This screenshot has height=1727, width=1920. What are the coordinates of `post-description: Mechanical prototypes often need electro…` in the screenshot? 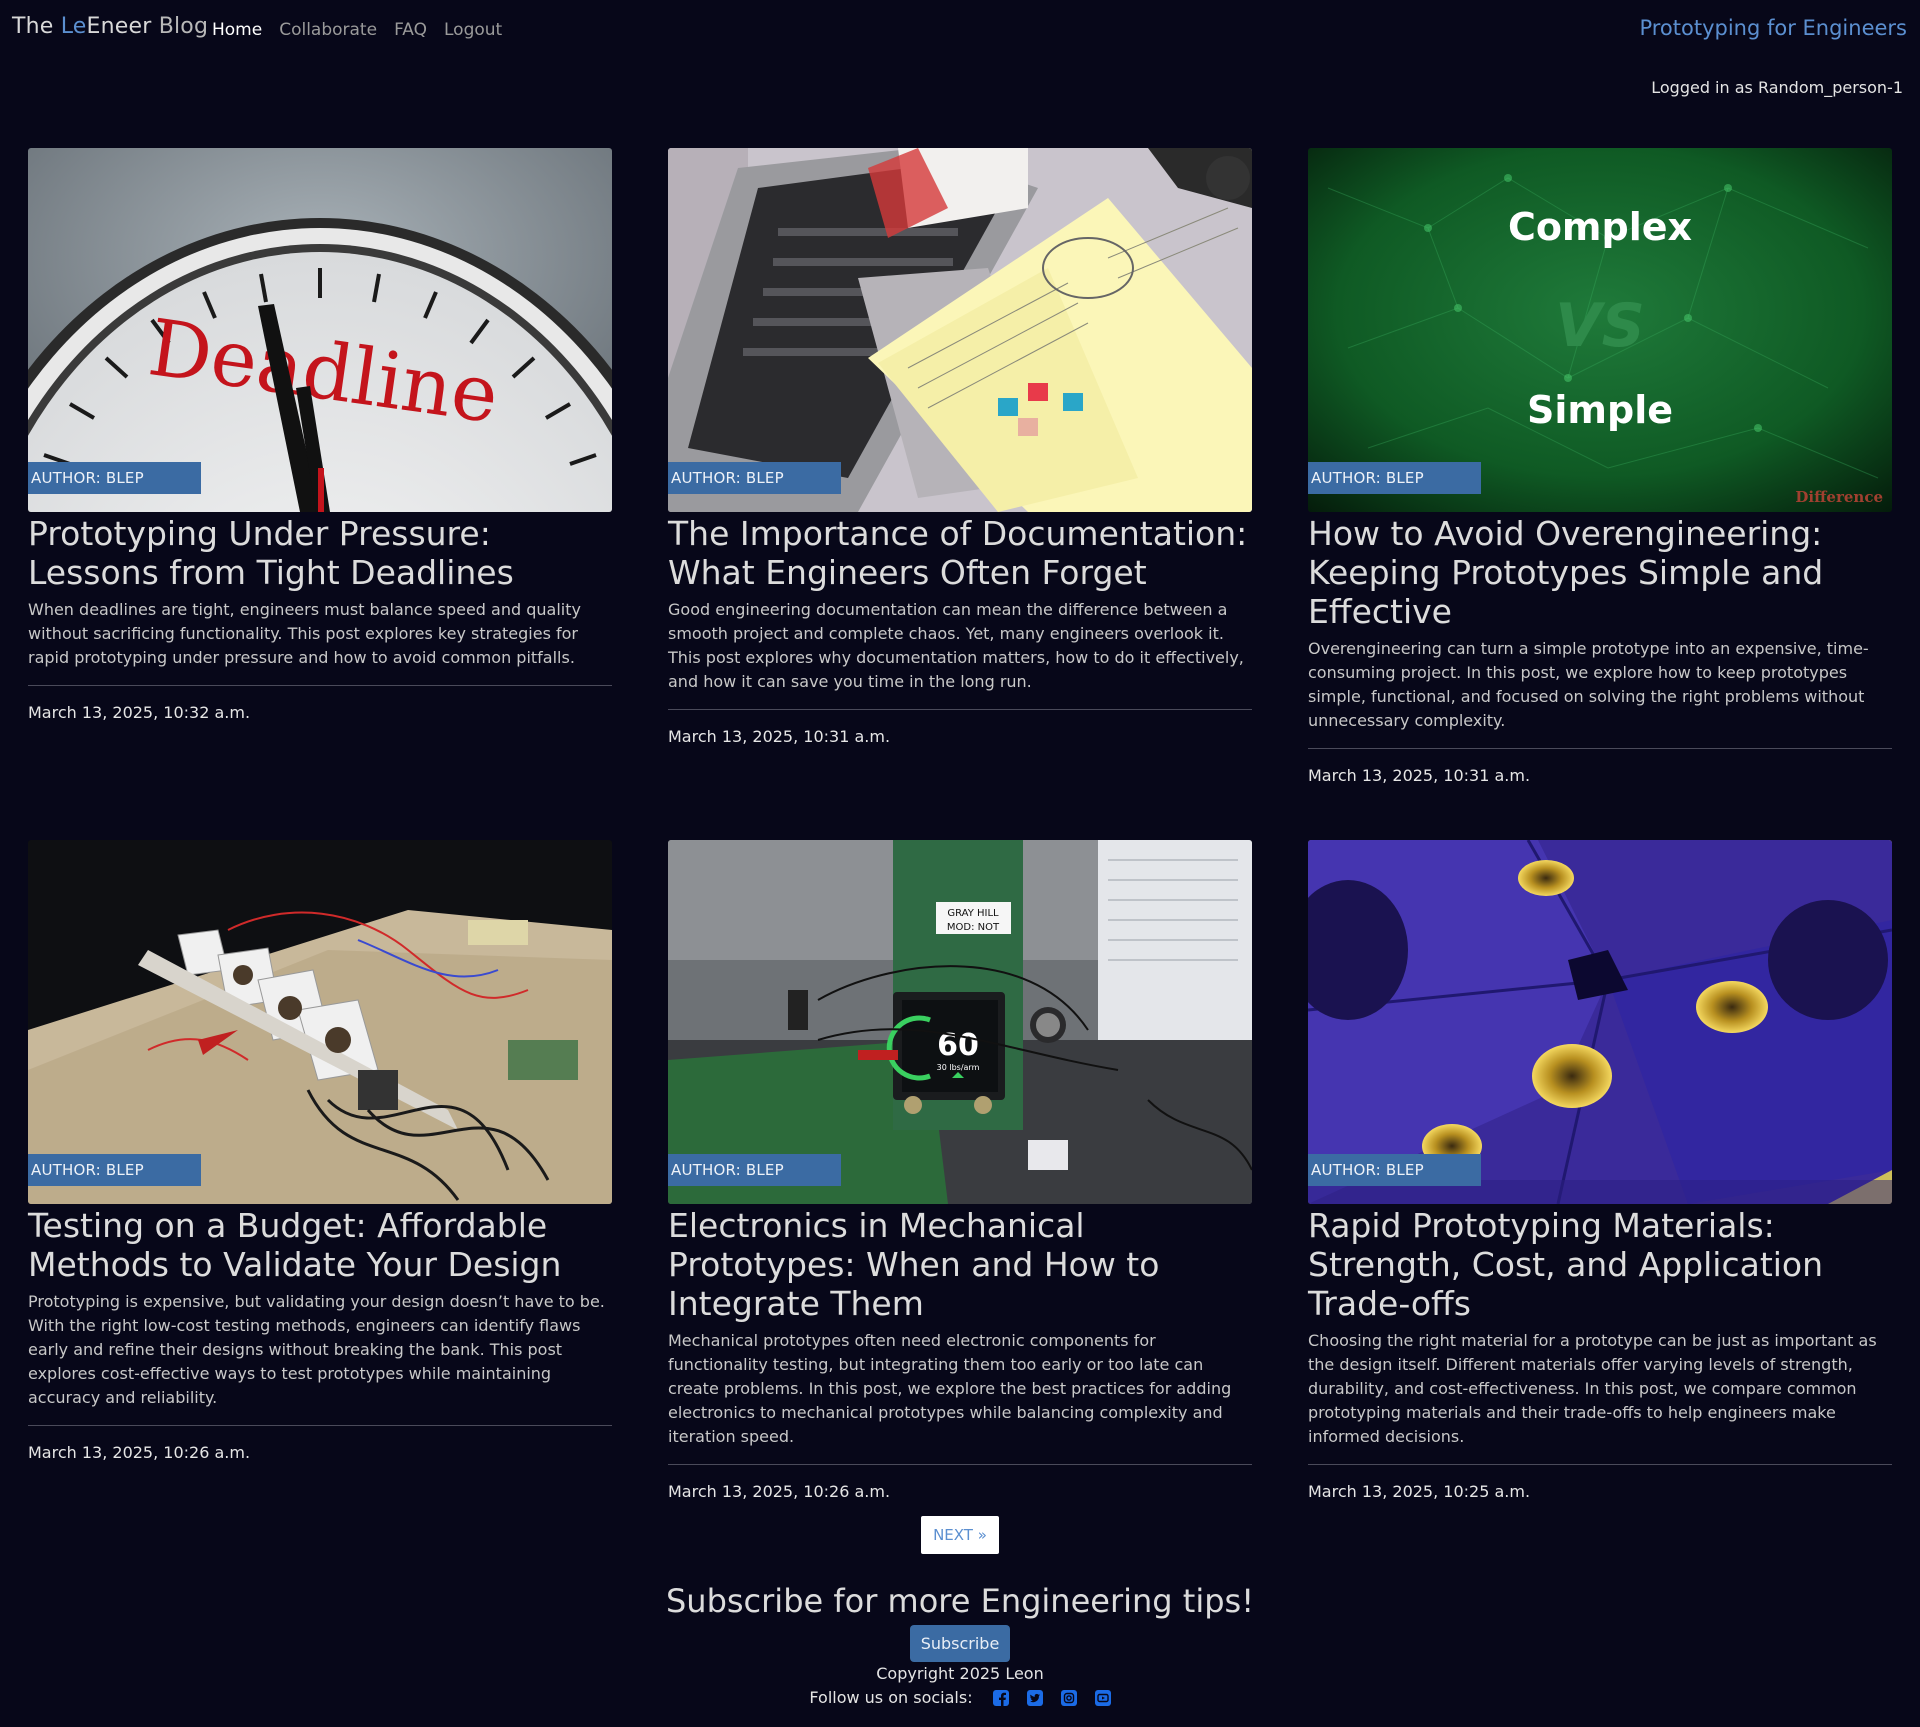 It's located at (950, 1388).